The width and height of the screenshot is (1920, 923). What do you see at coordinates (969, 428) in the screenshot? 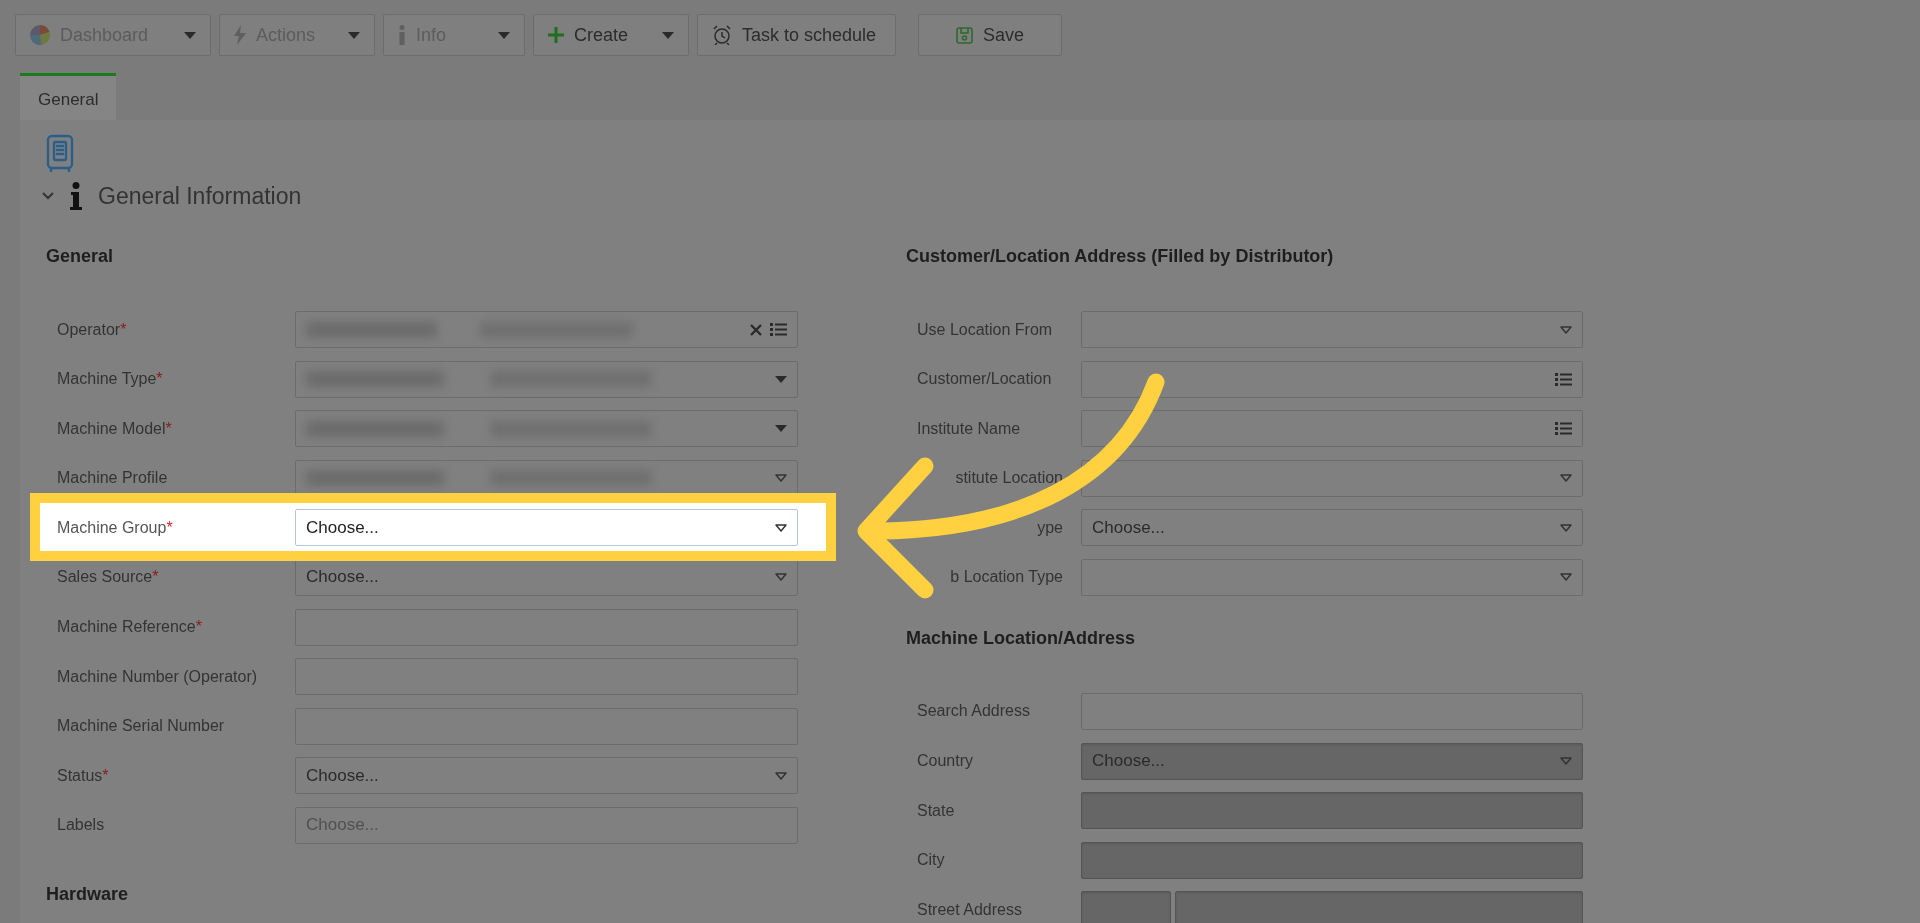
I see `field-label: Institute Name` at bounding box center [969, 428].